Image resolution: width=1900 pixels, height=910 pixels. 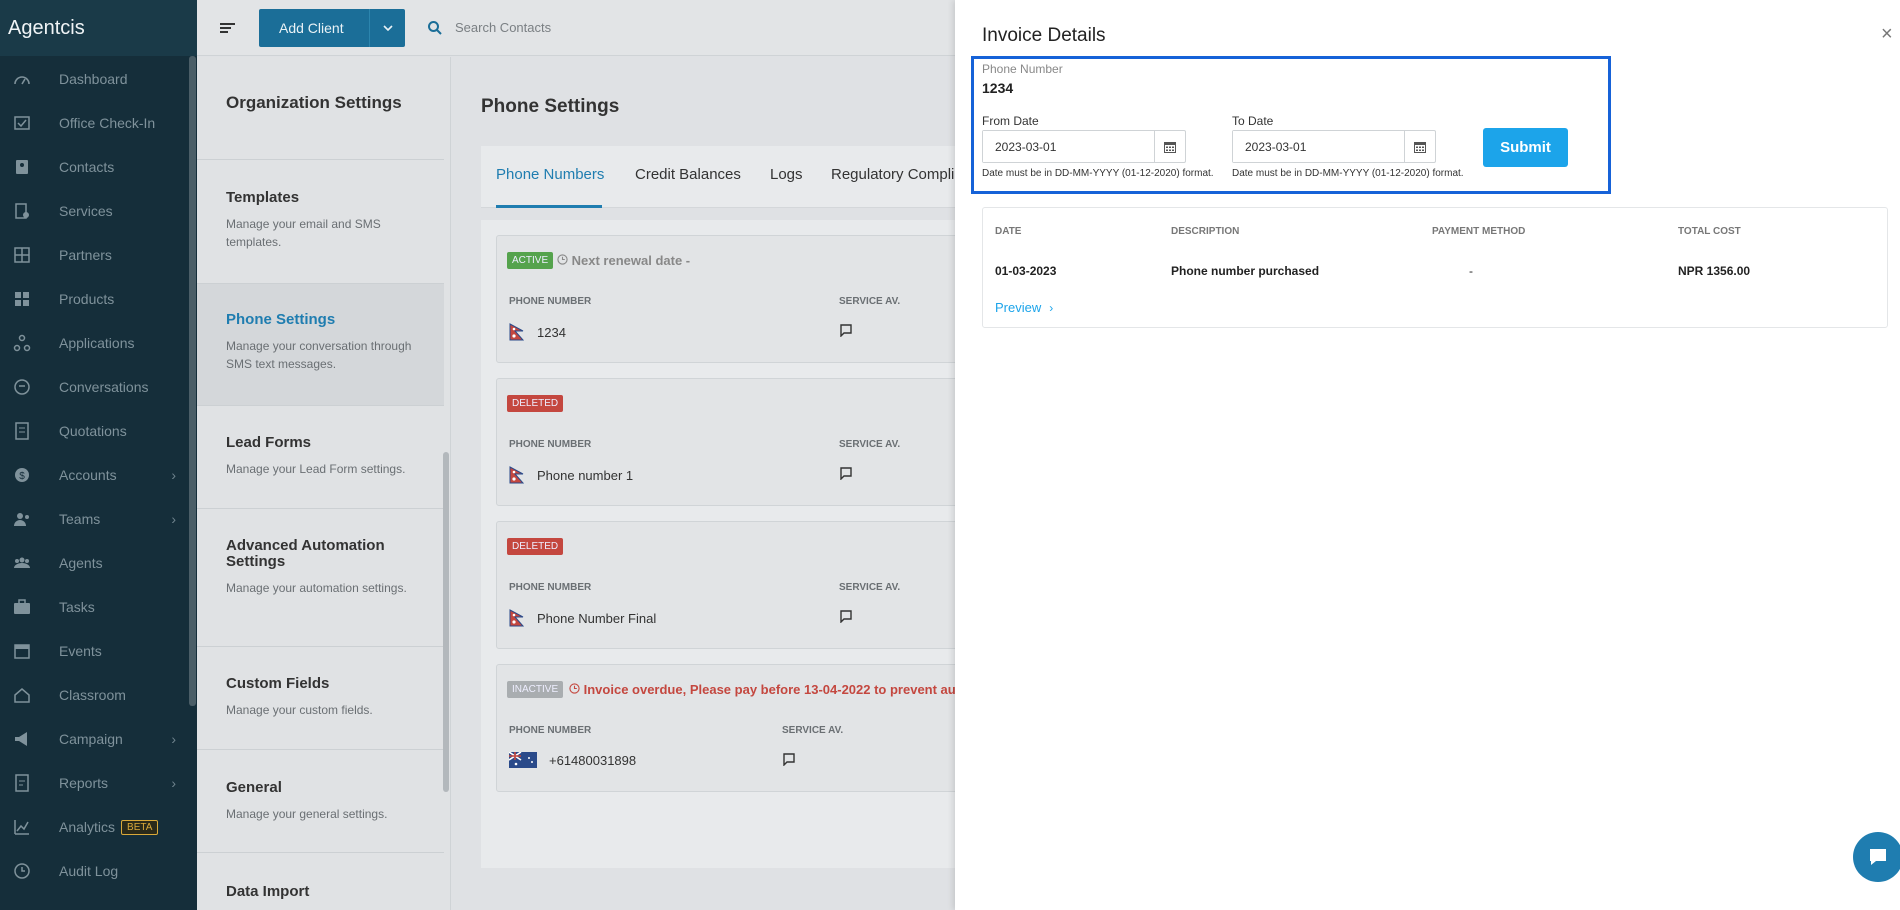 What do you see at coordinates (435, 30) in the screenshot?
I see `search-icon` at bounding box center [435, 30].